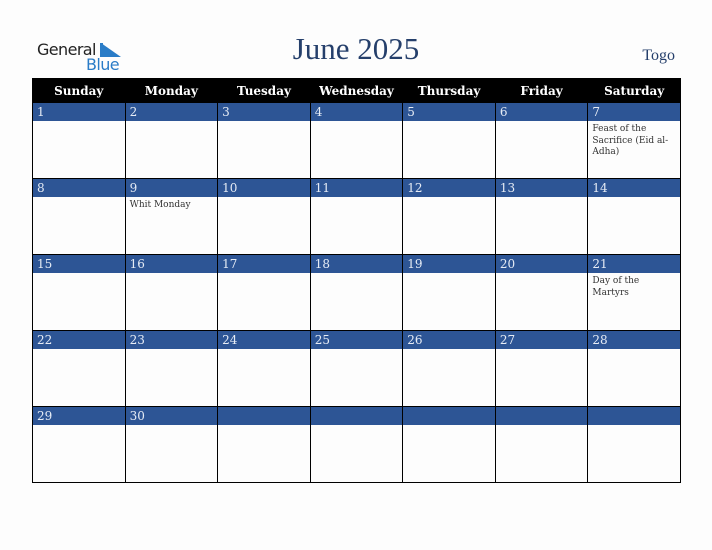  Describe the element at coordinates (79, 216) in the screenshot. I see `day-cell: 8` at that location.